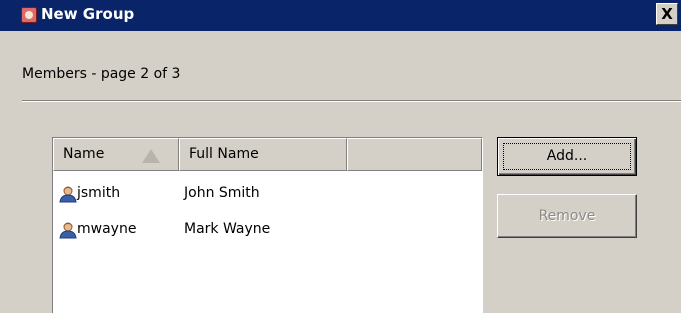 The width and height of the screenshot is (681, 313). What do you see at coordinates (667, 14) in the screenshot?
I see `close-button: X` at bounding box center [667, 14].